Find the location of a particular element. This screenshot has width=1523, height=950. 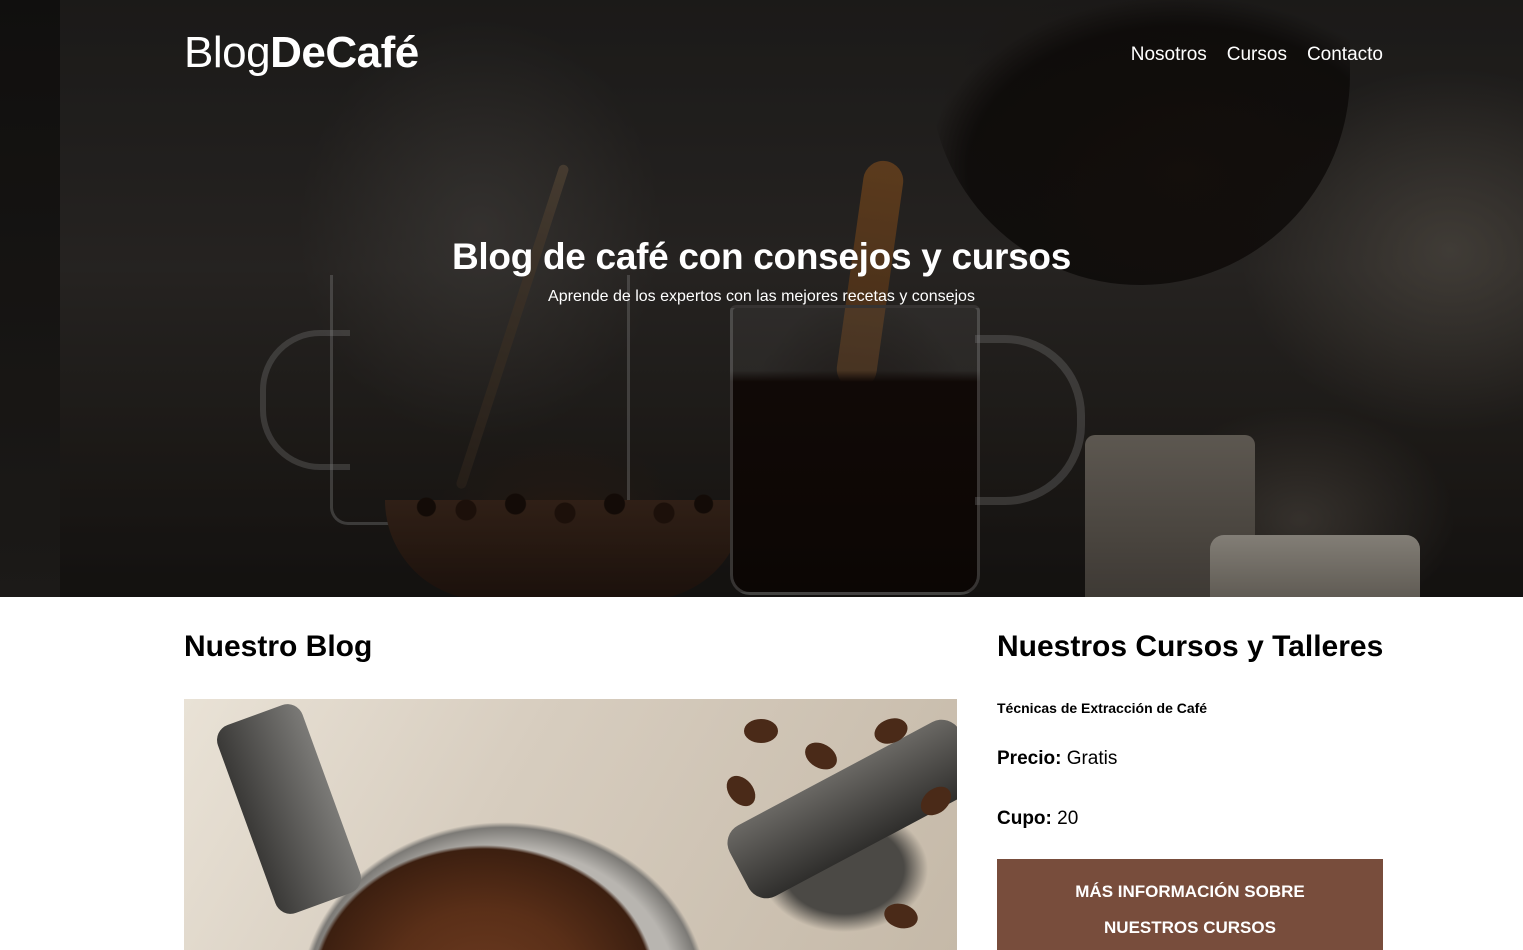

logo-light-text: Blog is located at coordinates (227, 52).